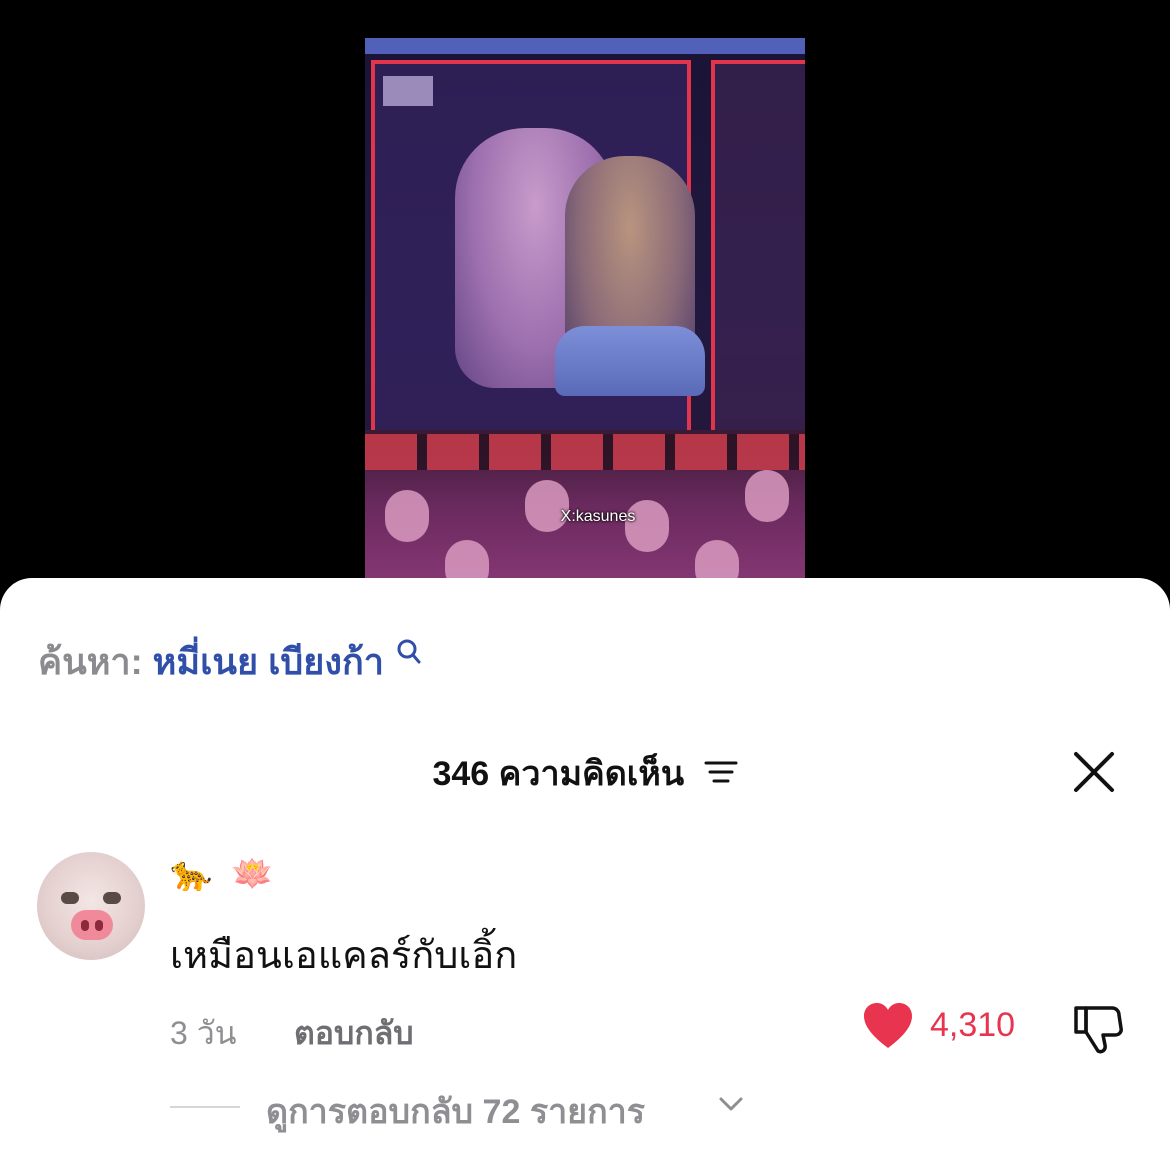 This screenshot has height=1164, width=1170. Describe the element at coordinates (585, 46) in the screenshot. I see `video-top-strip` at that location.